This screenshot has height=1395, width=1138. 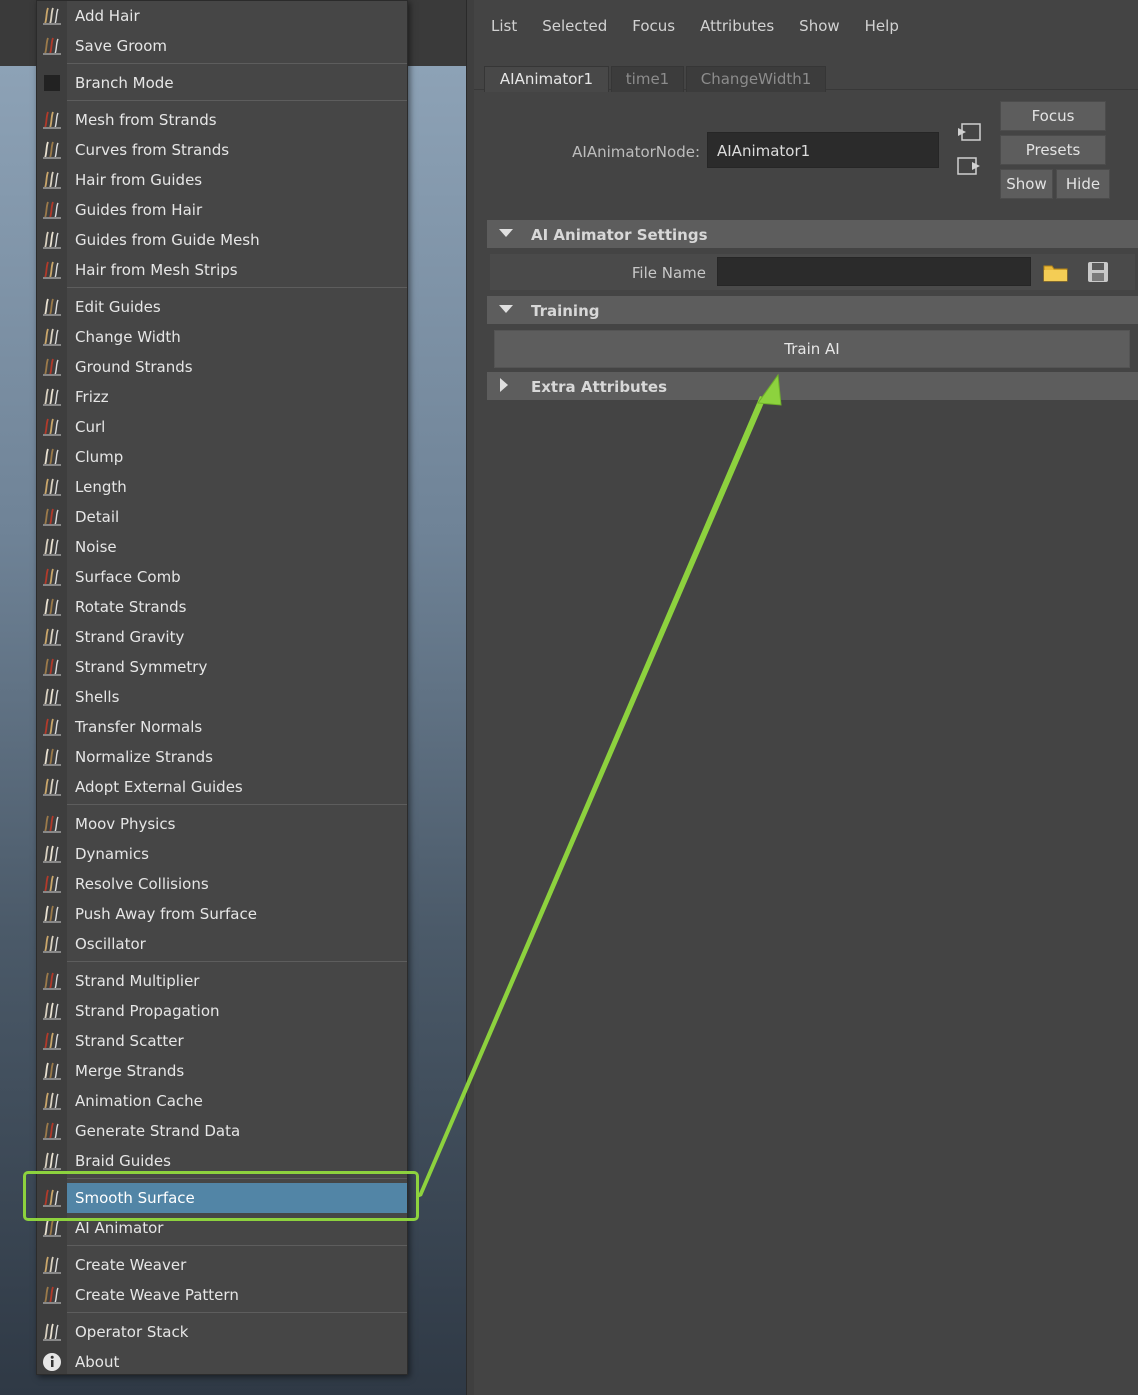 I want to click on menu-item-guides-from-hair: Guides from Hair, so click(x=222, y=210).